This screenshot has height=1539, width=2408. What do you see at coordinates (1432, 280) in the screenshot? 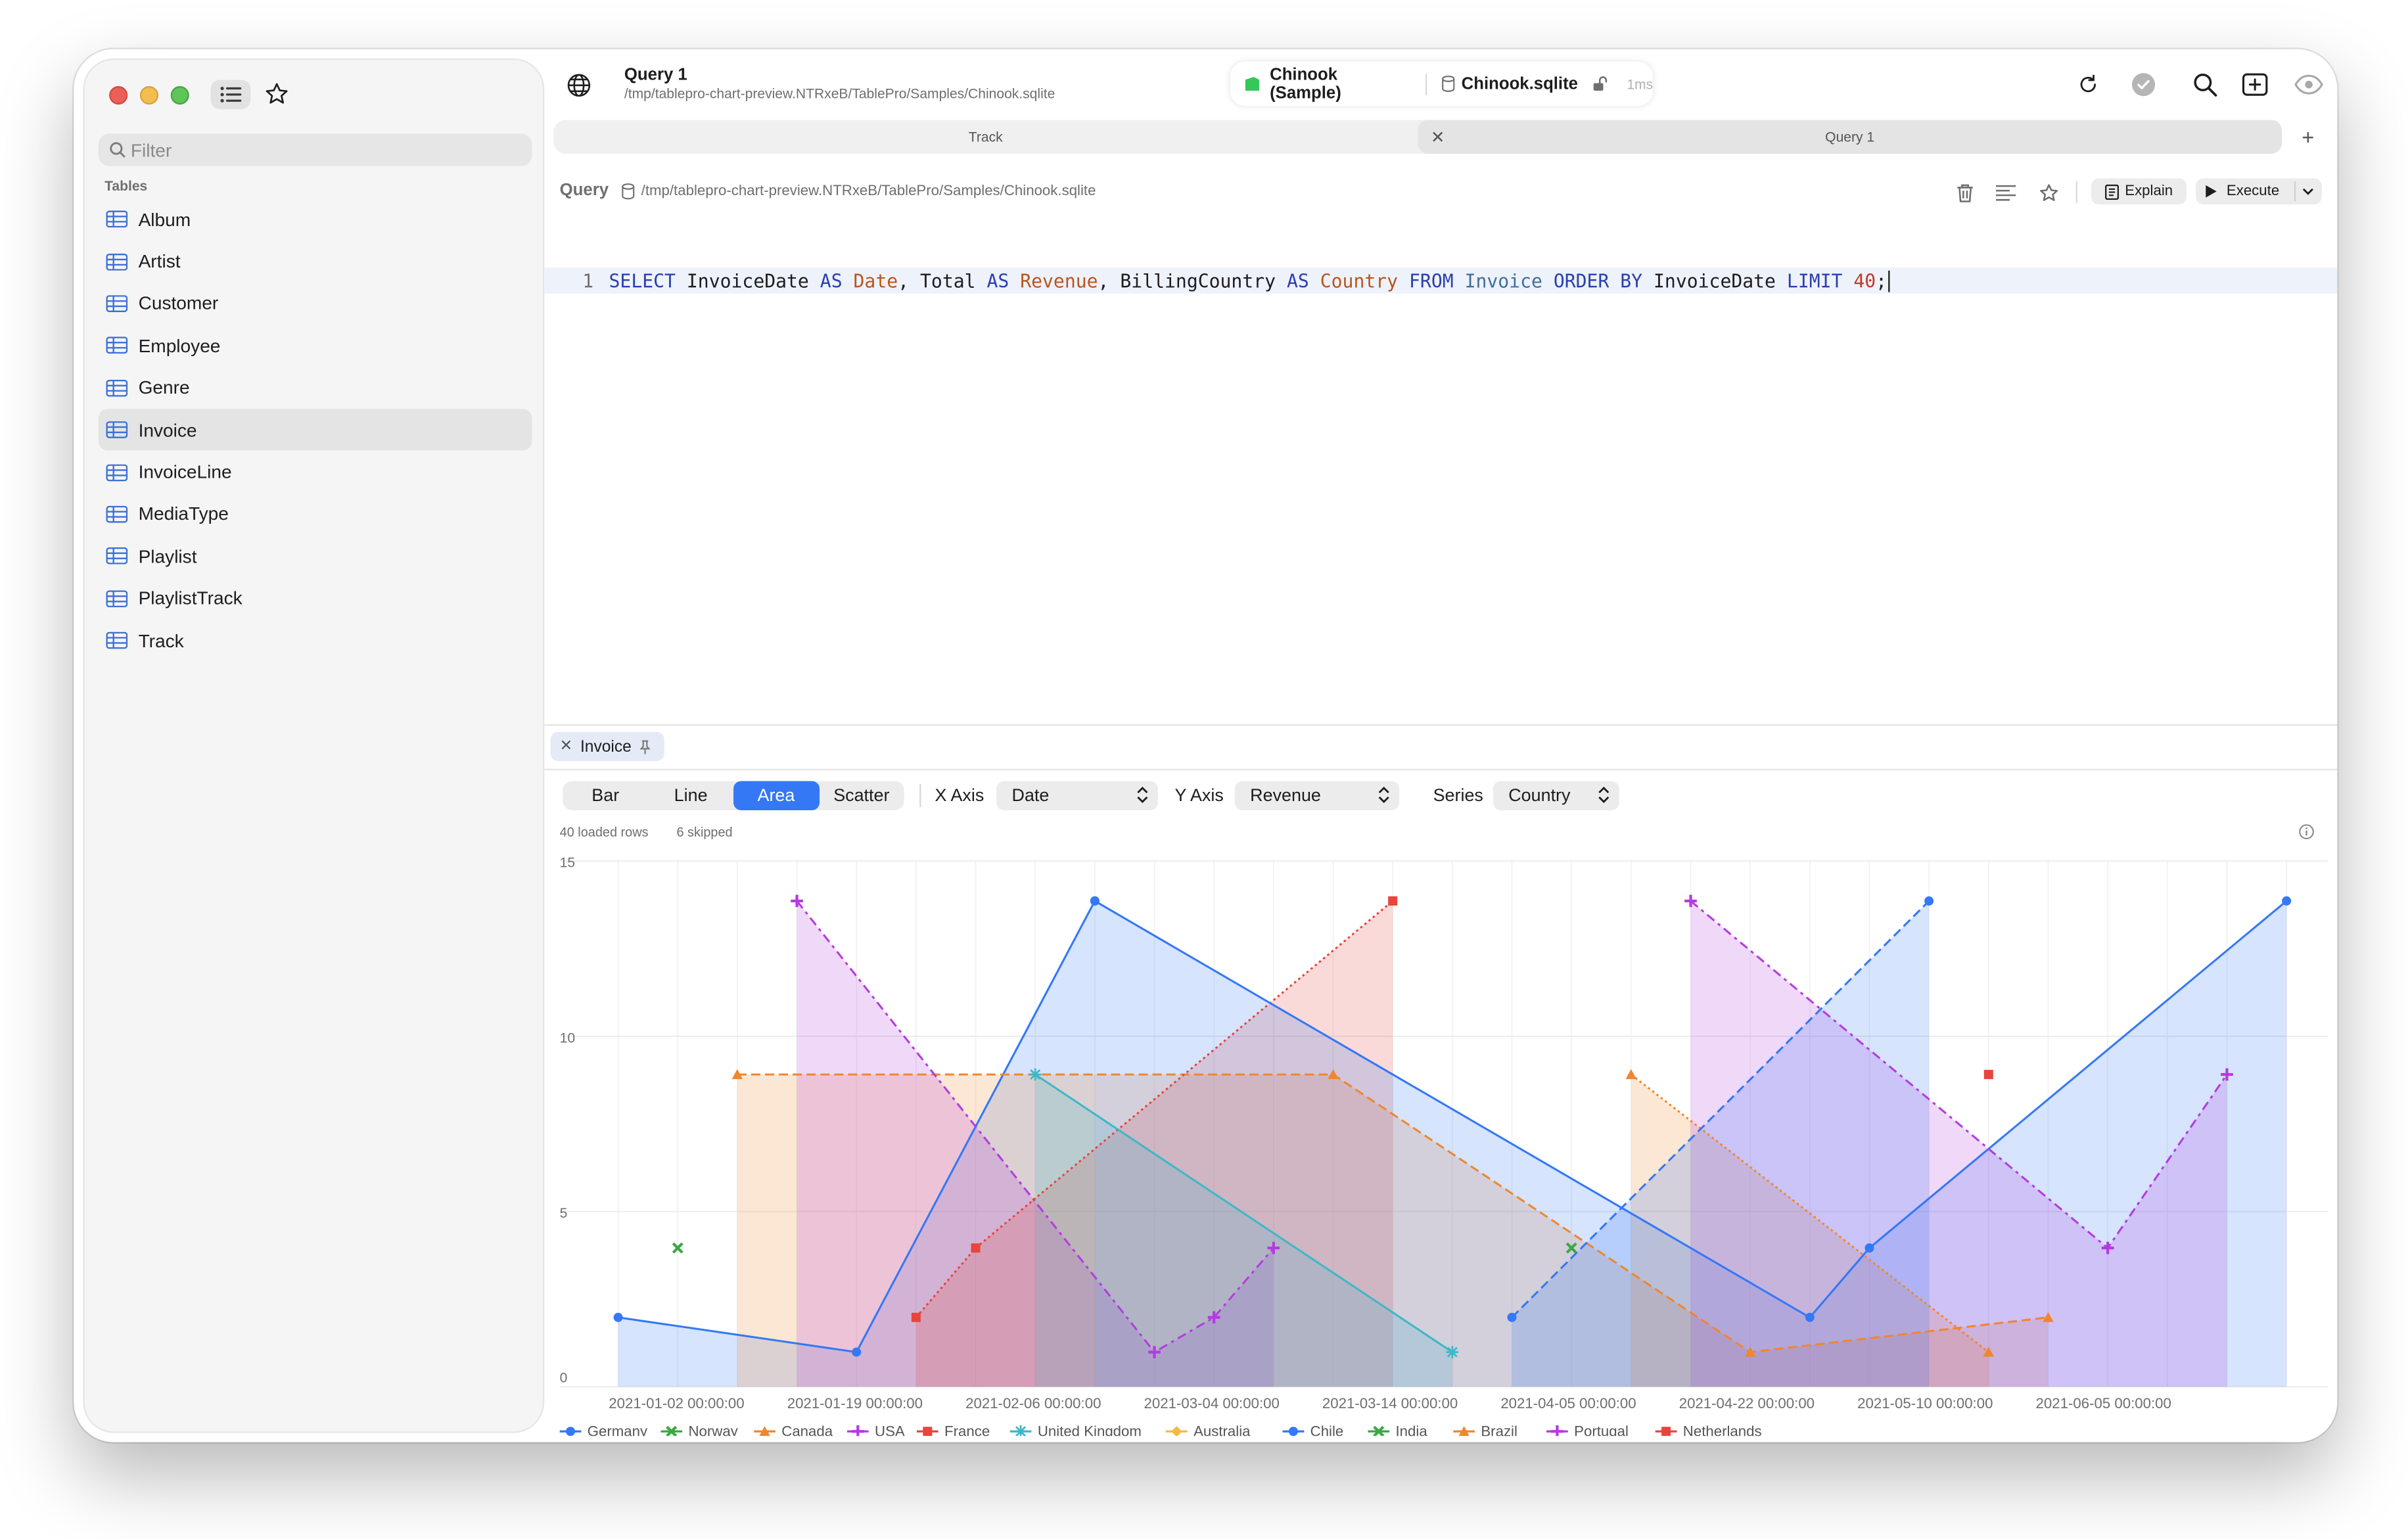
I see `sql-token: FROM` at bounding box center [1432, 280].